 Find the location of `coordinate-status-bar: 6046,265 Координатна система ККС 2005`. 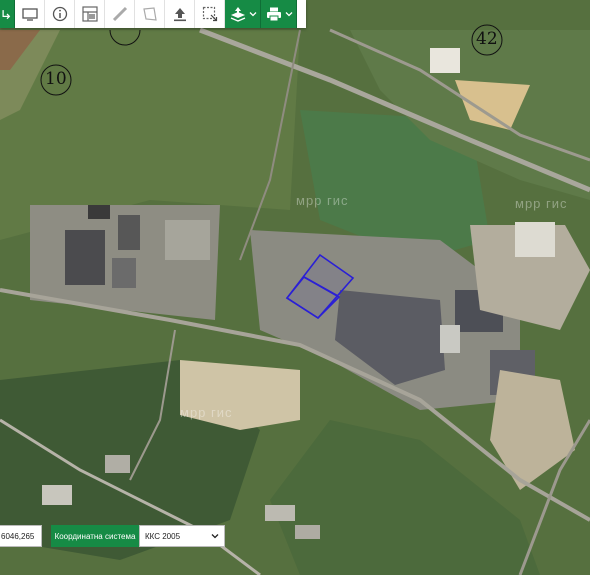

coordinate-status-bar: 6046,265 Координатна система ККС 2005 is located at coordinates (112, 536).